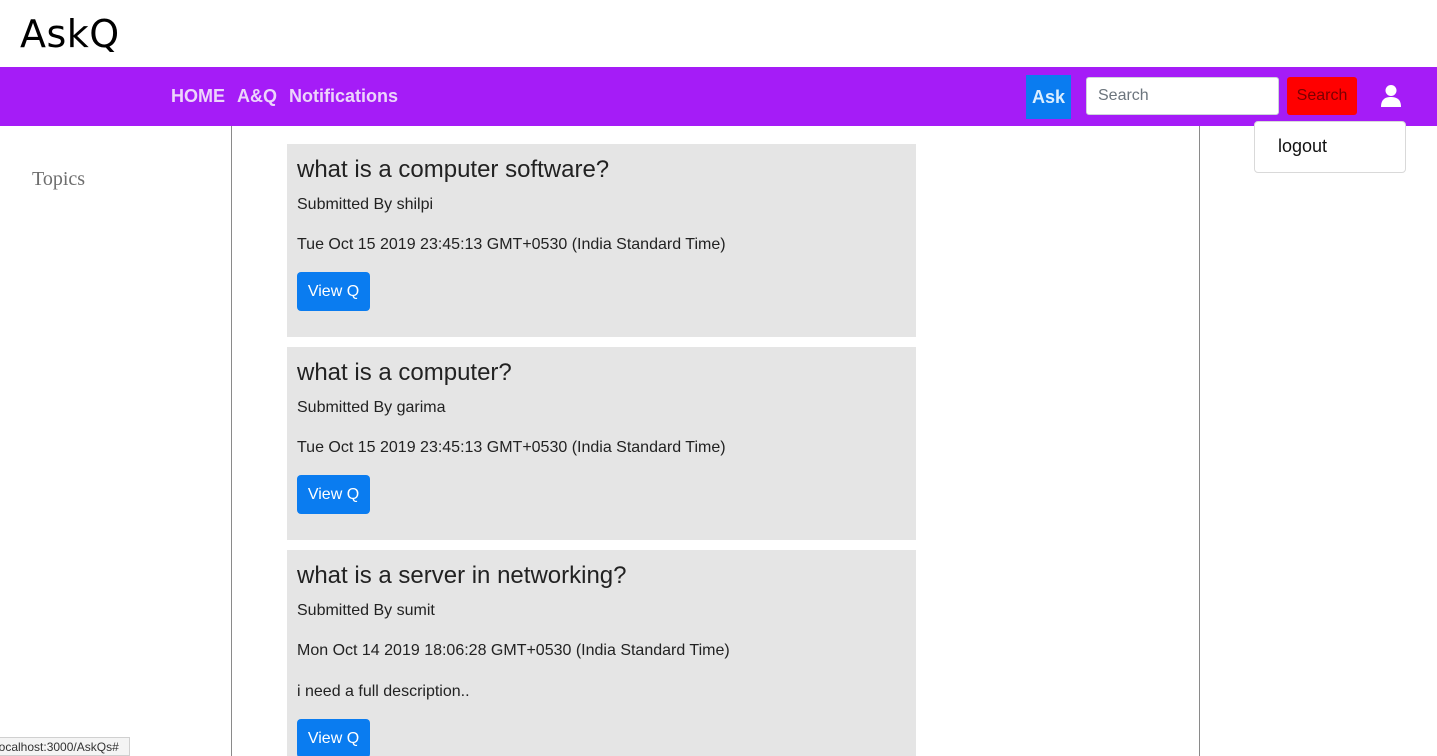 This screenshot has height=756, width=1437. What do you see at coordinates (1322, 96) in the screenshot?
I see `search-button: Search` at bounding box center [1322, 96].